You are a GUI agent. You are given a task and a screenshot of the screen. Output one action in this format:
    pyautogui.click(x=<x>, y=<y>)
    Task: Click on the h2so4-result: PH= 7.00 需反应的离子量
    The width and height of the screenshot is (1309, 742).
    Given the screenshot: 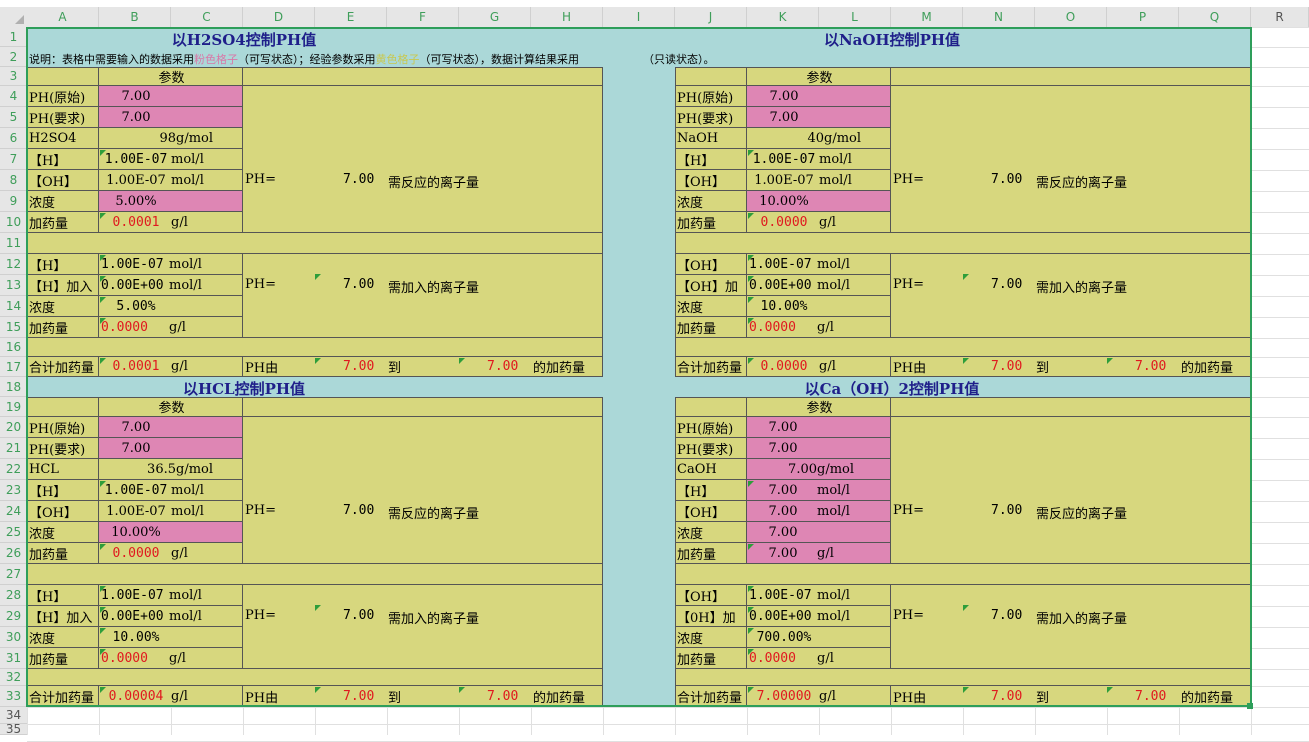 What is the action you would take?
    pyautogui.click(x=423, y=159)
    